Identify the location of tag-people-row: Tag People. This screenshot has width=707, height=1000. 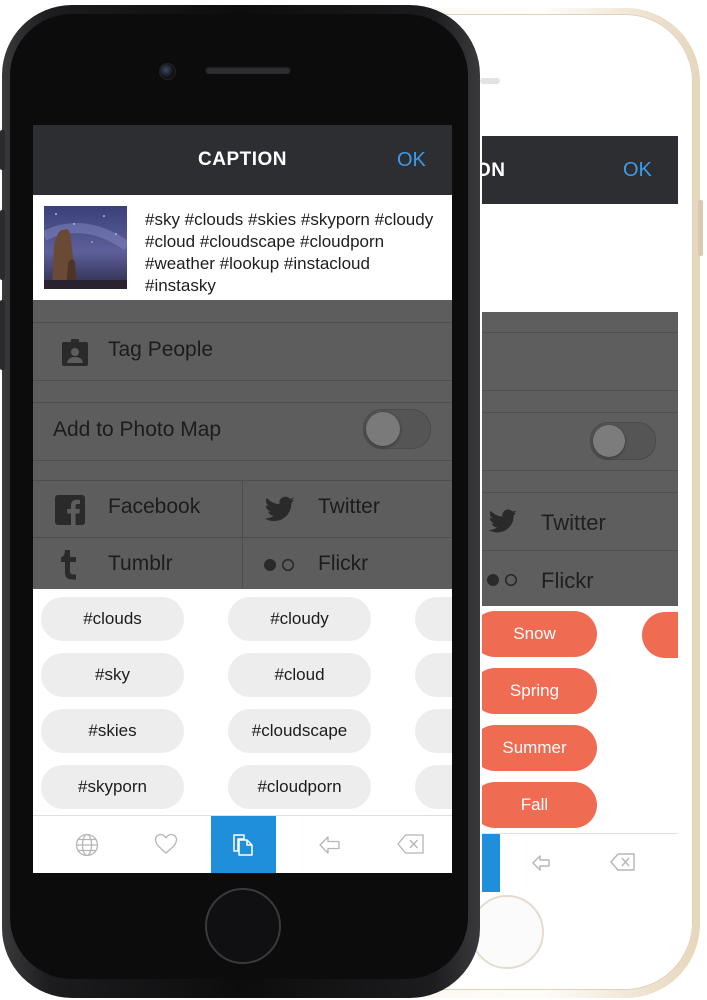
(242, 351).